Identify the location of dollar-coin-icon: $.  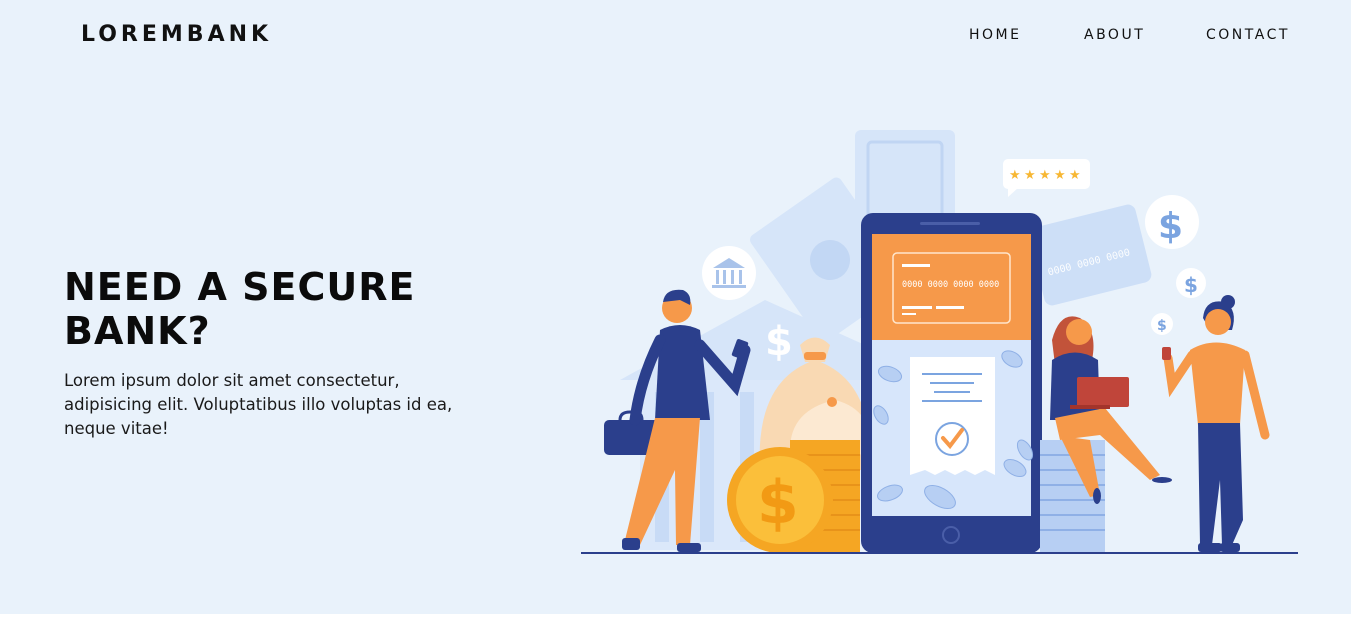
(780, 500).